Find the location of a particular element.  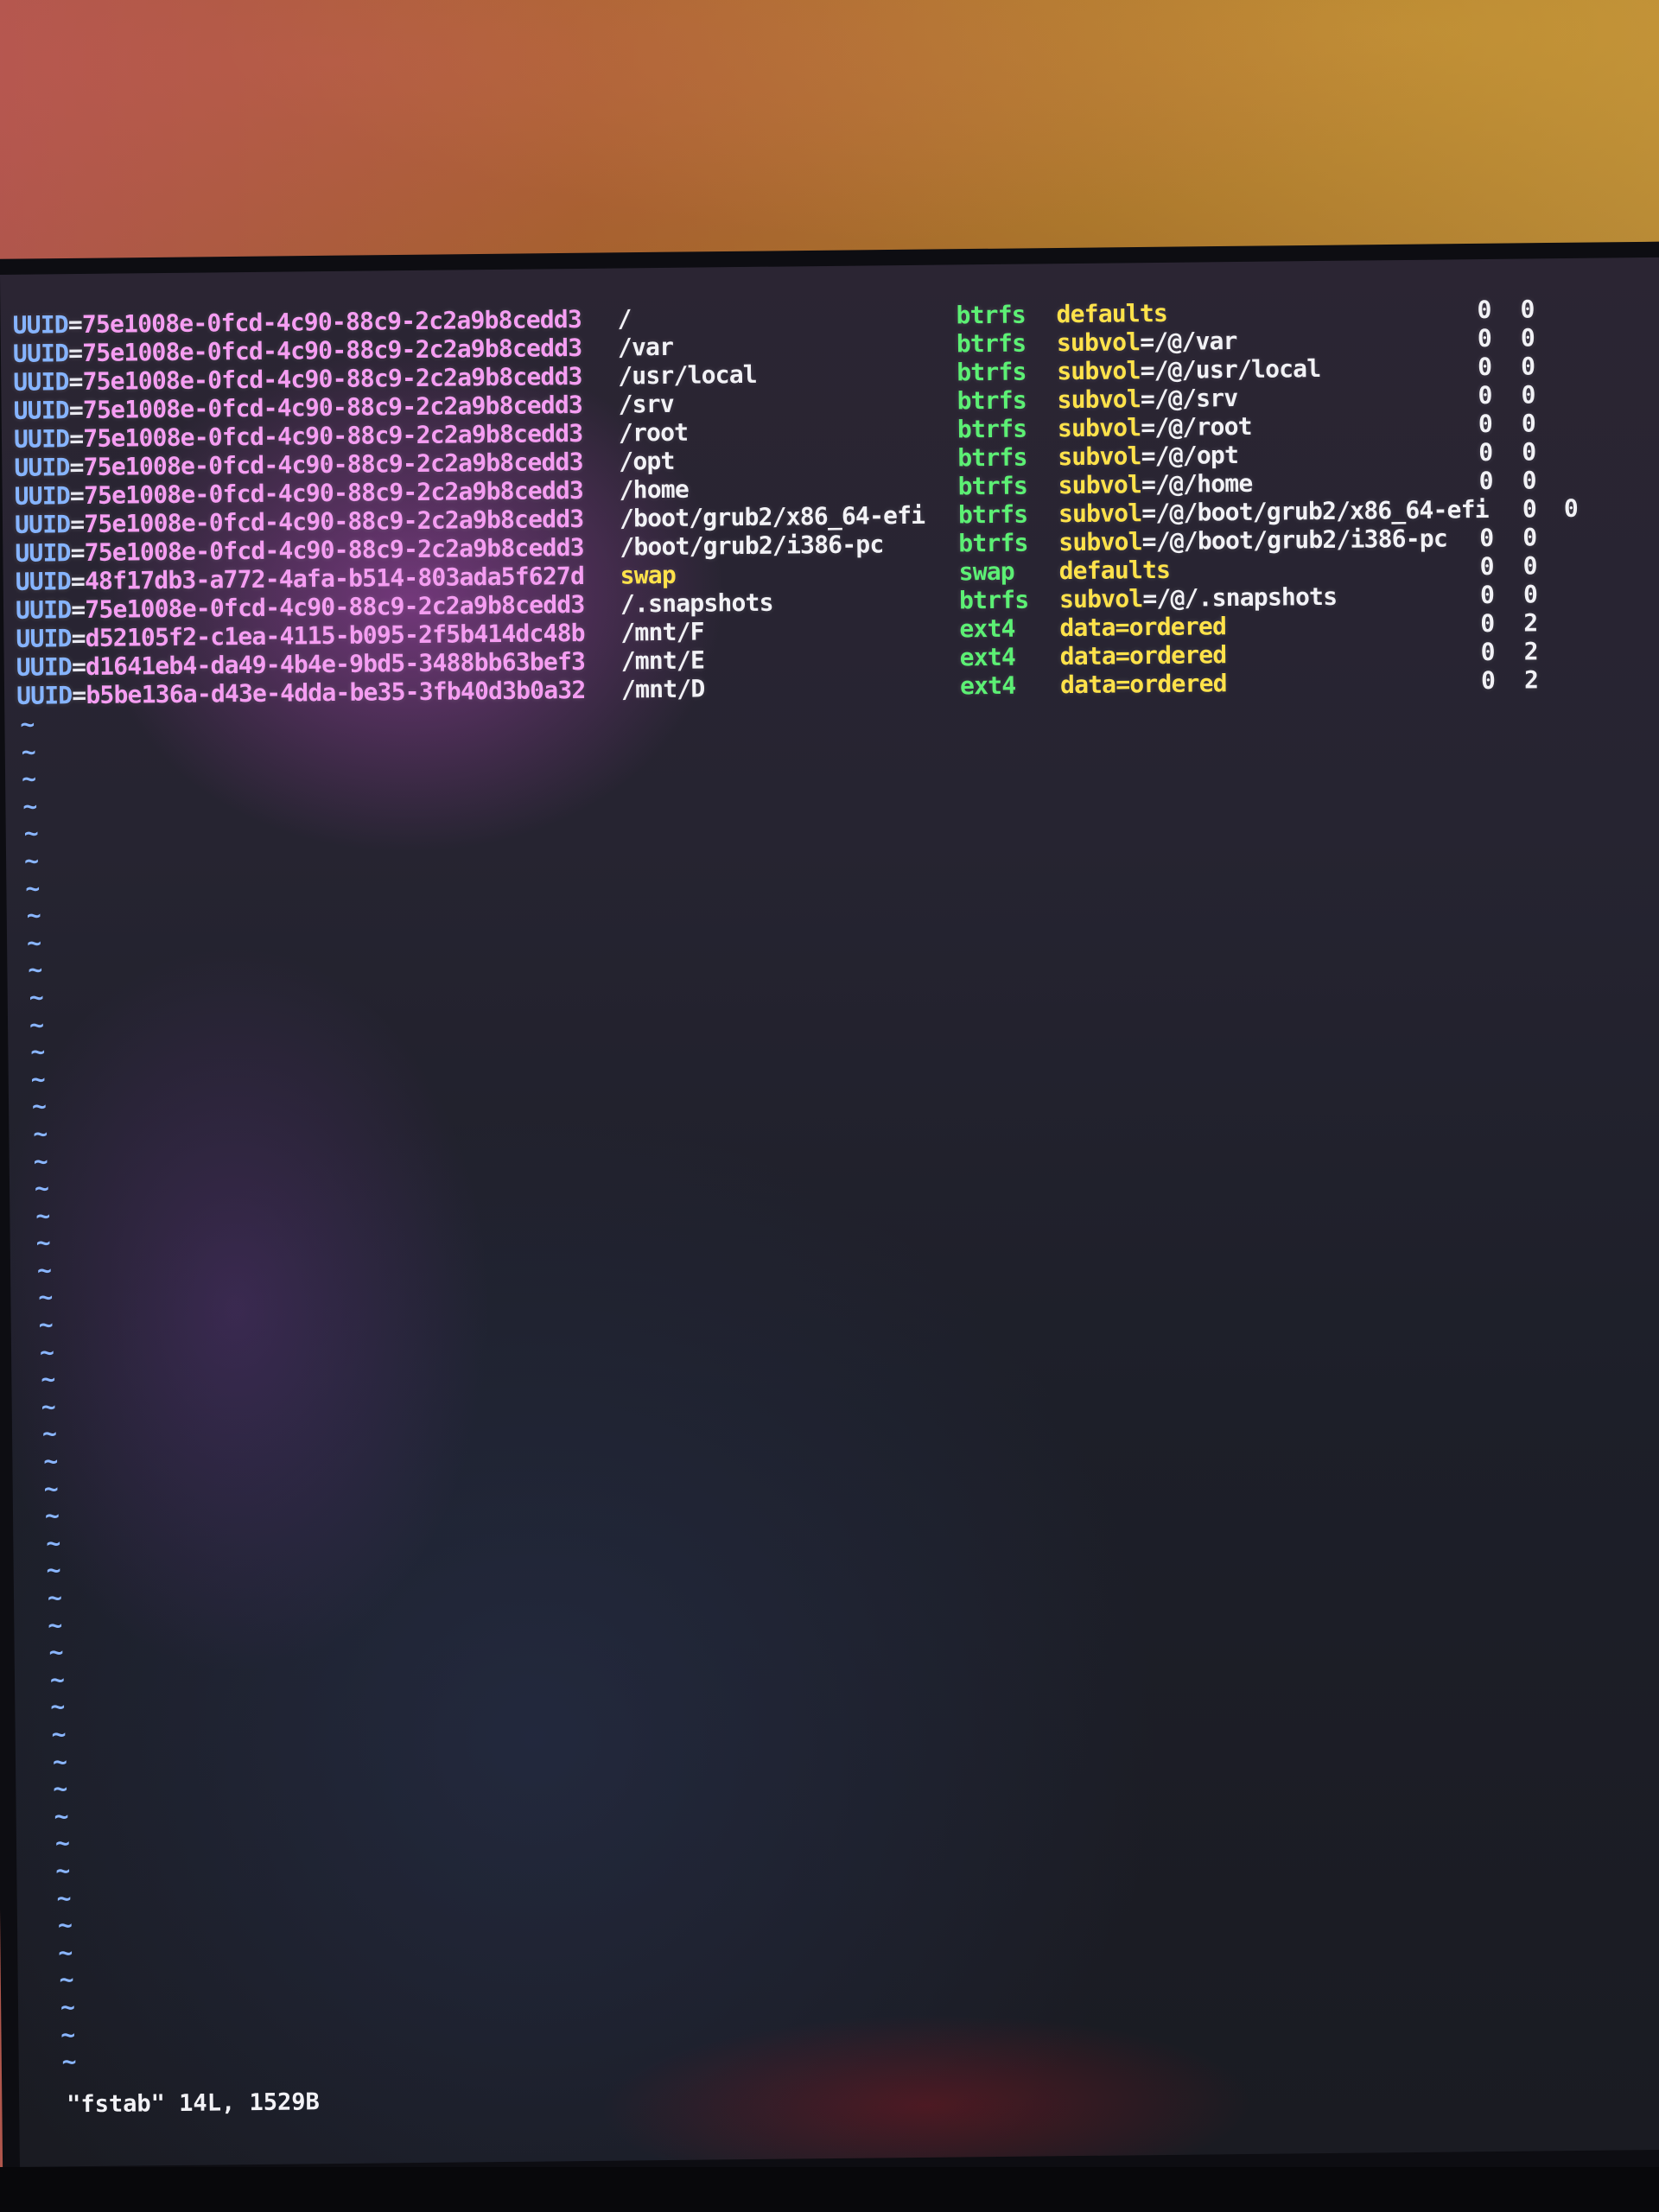

filesystem-type: ext4 is located at coordinates (987, 628).